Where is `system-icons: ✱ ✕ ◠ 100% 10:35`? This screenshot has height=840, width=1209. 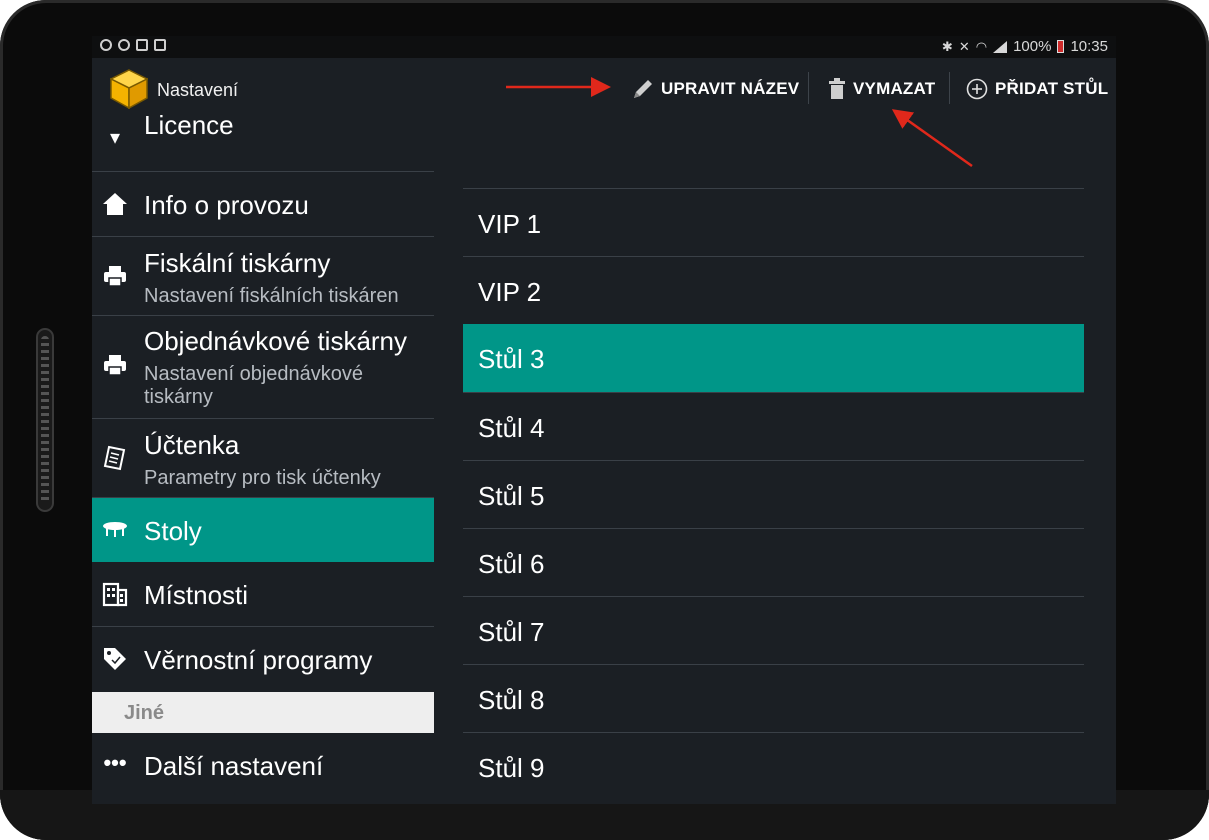 system-icons: ✱ ✕ ◠ 100% 10:35 is located at coordinates (1025, 46).